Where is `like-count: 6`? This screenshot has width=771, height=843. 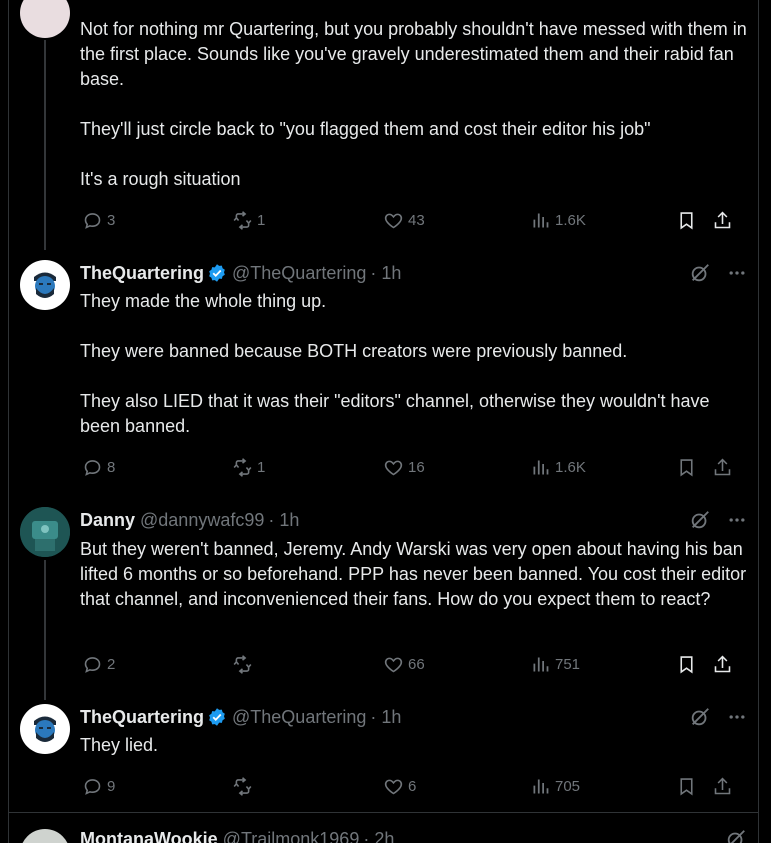
like-count: 6 is located at coordinates (412, 786).